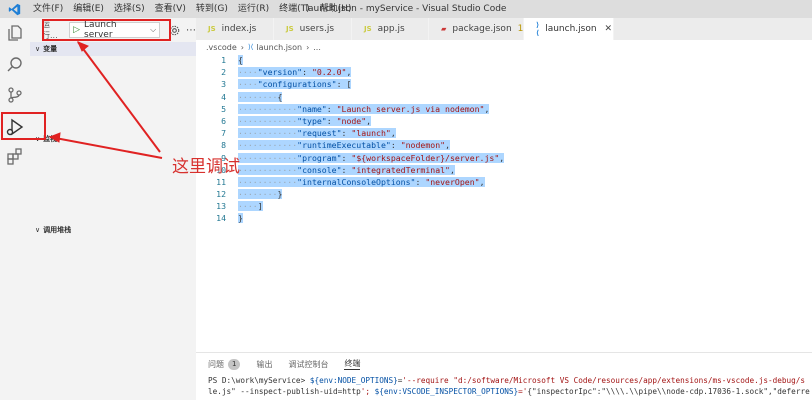  I want to click on tab-app-js: JS app.js, so click(390, 29).